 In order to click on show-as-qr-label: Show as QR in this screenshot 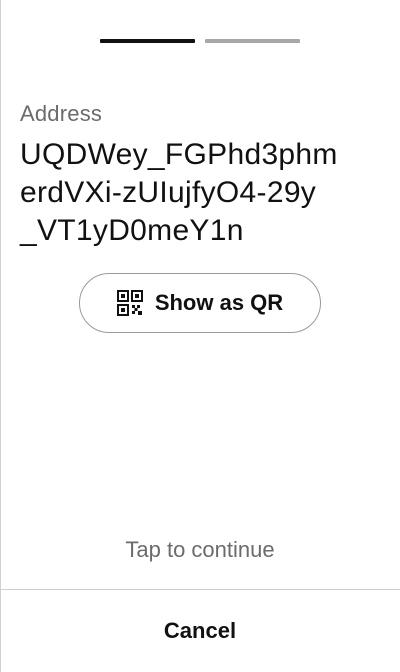, I will do `click(219, 302)`.